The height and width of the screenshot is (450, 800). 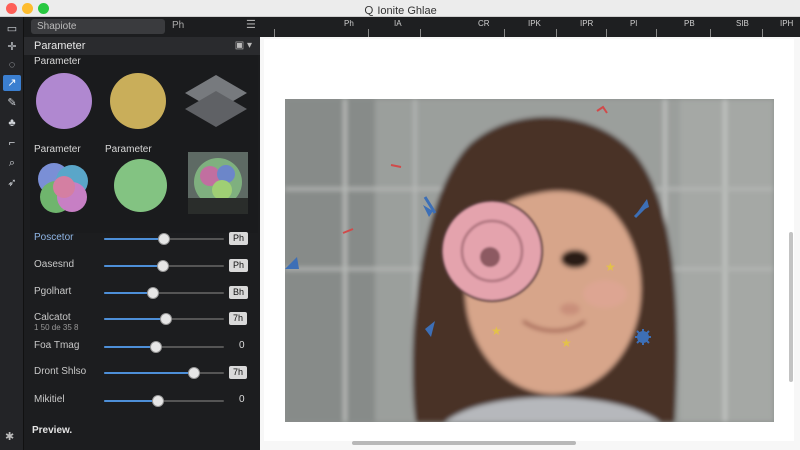 What do you see at coordinates (12, 29) in the screenshot?
I see `layers-icon: ▭` at bounding box center [12, 29].